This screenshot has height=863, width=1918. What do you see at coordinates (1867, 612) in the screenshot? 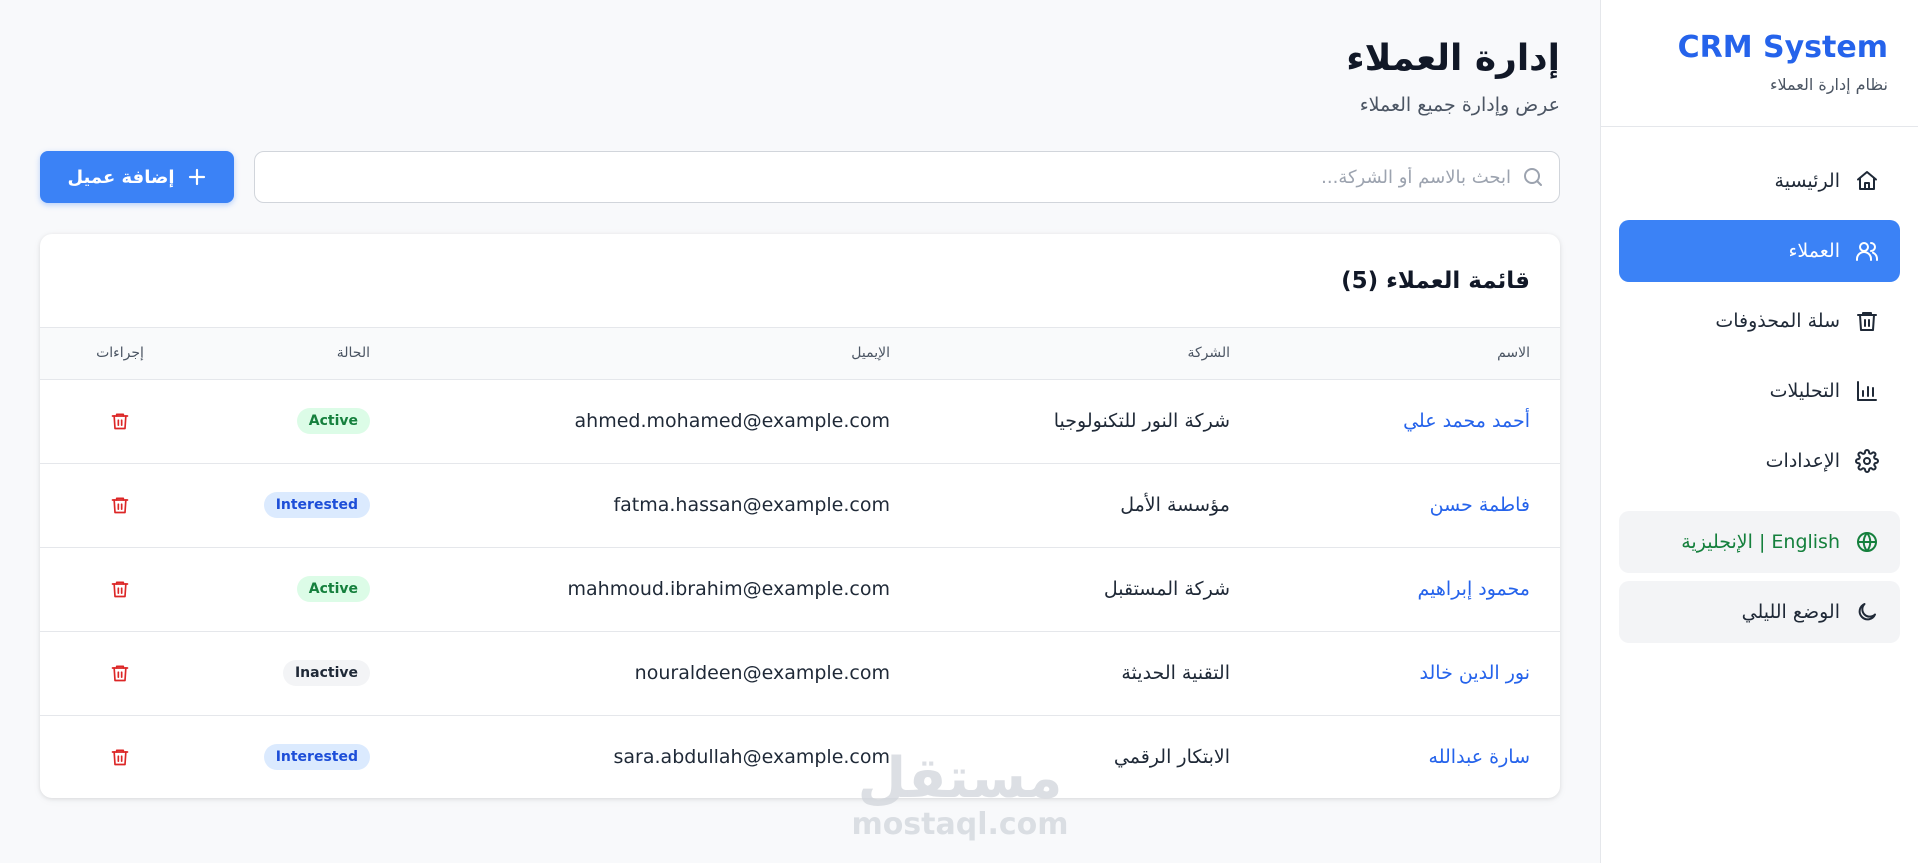
I see `moon-icon` at bounding box center [1867, 612].